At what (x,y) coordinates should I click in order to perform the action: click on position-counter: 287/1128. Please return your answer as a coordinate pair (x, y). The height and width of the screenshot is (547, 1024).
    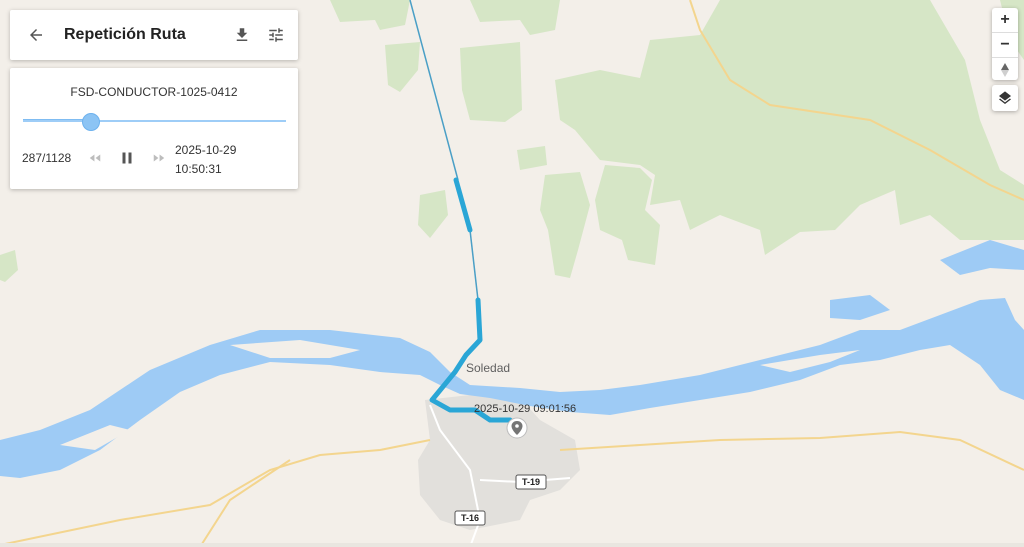
    Looking at the image, I should click on (47, 158).